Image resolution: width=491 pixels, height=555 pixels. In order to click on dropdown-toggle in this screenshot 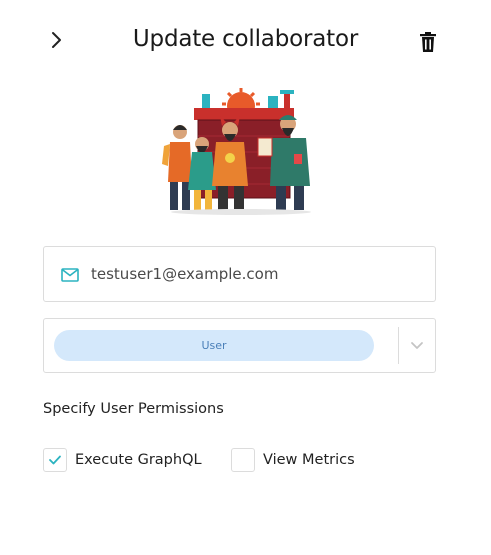, I will do `click(417, 346)`.